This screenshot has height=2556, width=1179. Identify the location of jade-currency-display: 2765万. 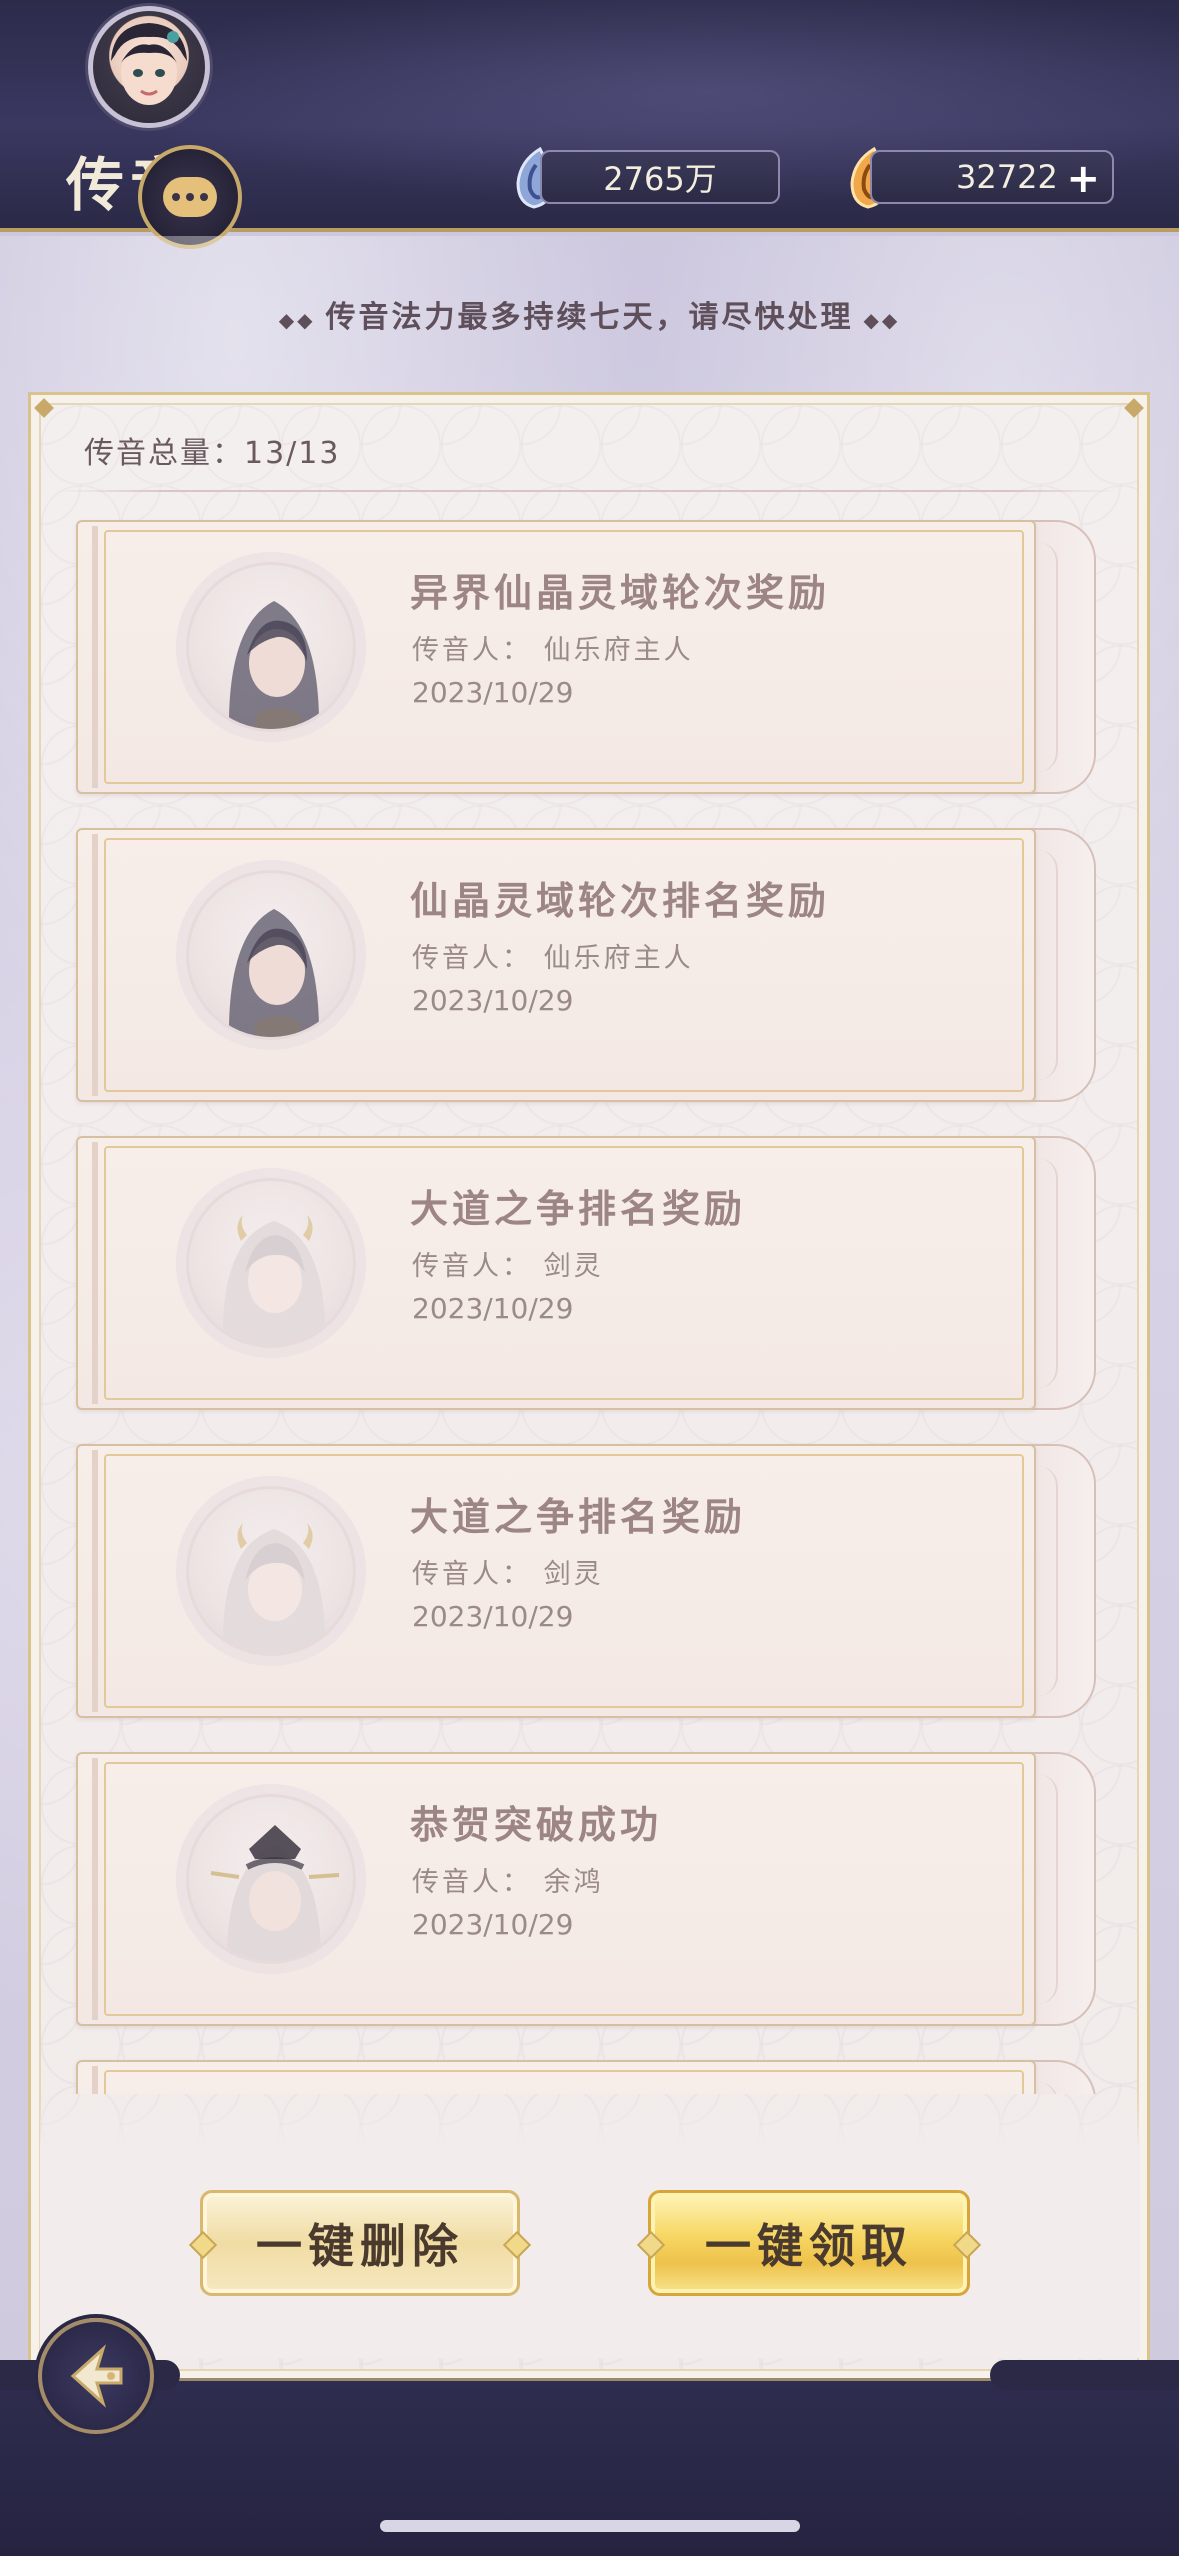
(660, 177).